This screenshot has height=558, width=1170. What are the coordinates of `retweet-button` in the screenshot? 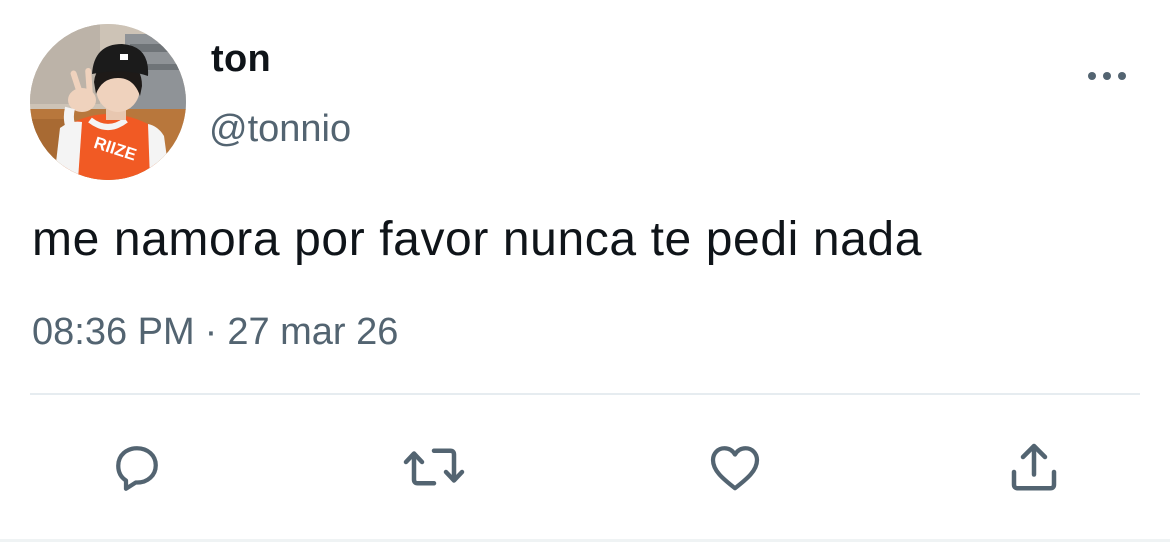 It's located at (434, 467).